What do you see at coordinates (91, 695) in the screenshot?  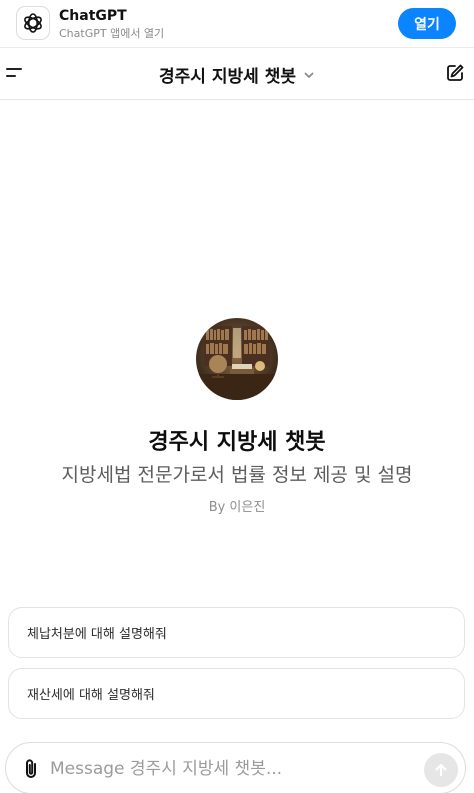 I see `suggestion-label: 재산세에 대해 설명해줘` at bounding box center [91, 695].